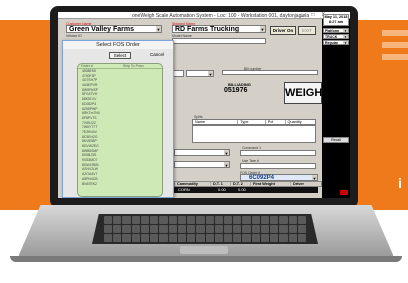 This screenshot has height=283, width=408. What do you see at coordinates (206, 259) in the screenshot?
I see `laptop-foot` at bounding box center [206, 259].